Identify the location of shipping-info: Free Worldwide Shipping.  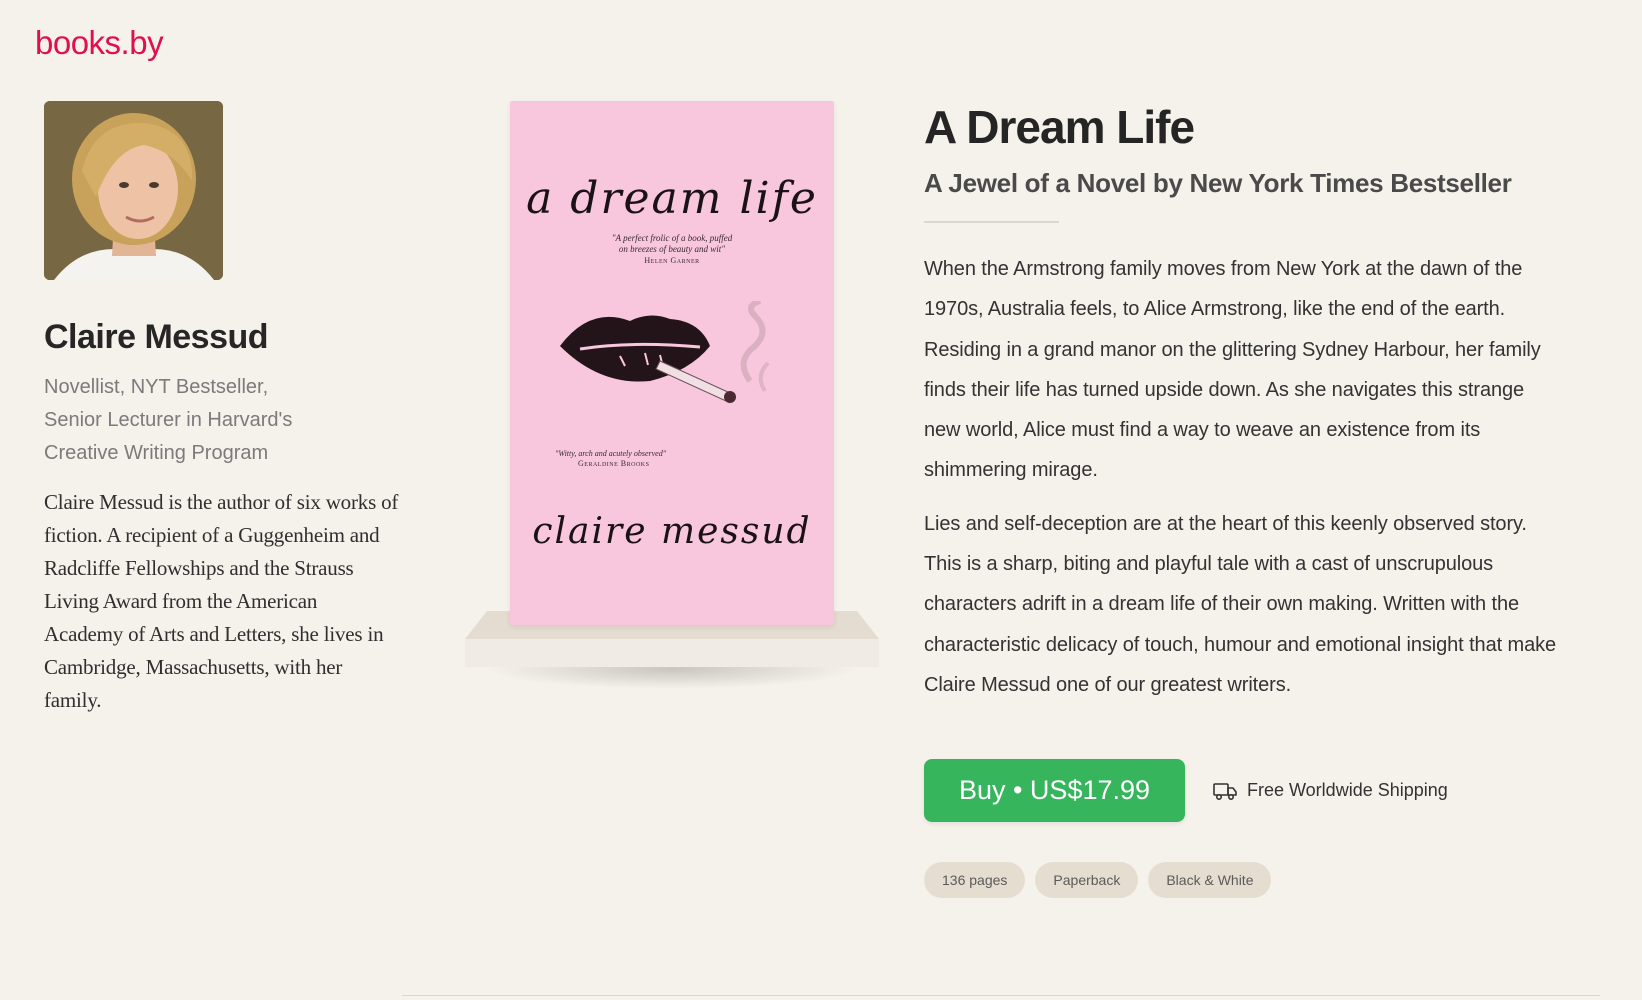
(1330, 790).